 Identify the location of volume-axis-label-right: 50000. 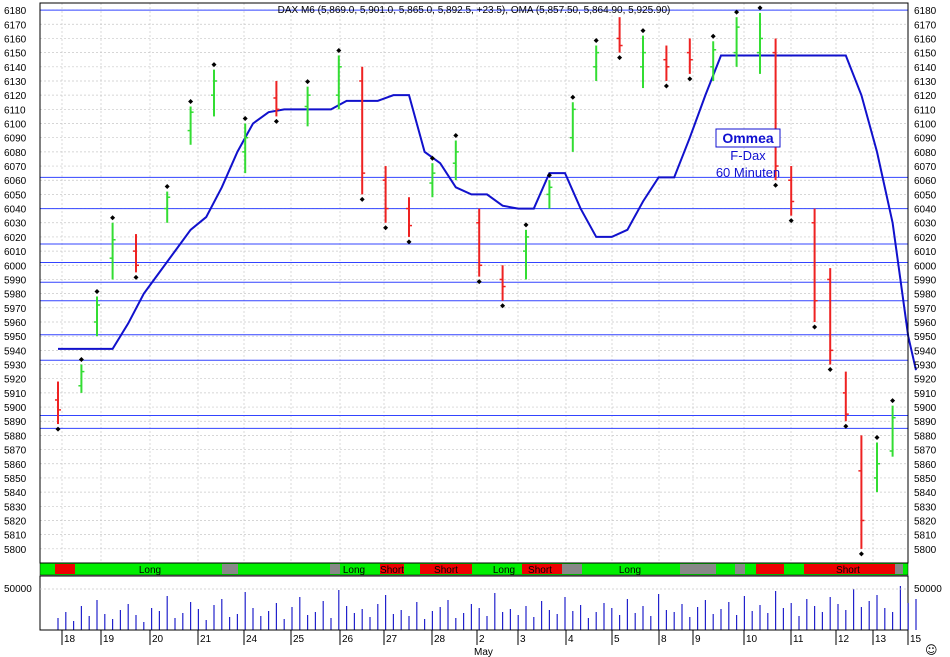
(928, 589).